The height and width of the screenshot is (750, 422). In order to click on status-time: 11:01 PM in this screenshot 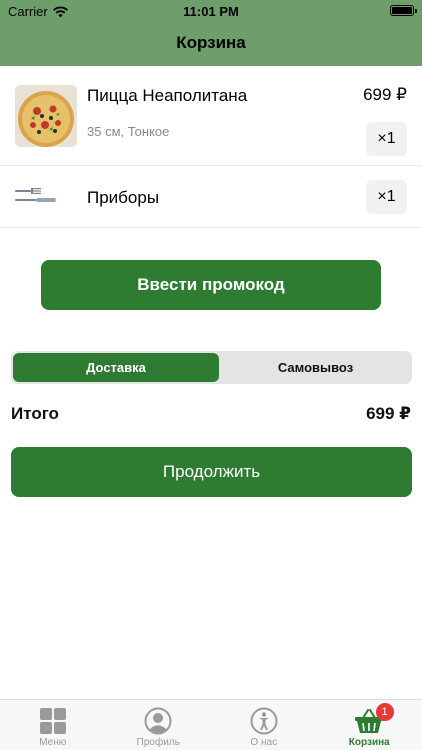, I will do `click(211, 11)`.